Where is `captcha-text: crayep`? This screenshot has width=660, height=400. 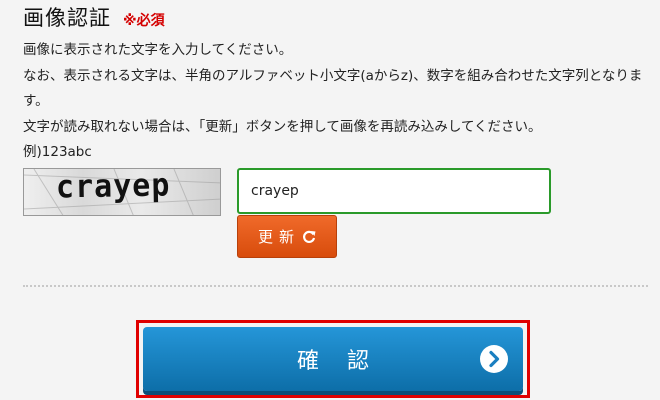
captcha-text: crayep is located at coordinates (113, 187).